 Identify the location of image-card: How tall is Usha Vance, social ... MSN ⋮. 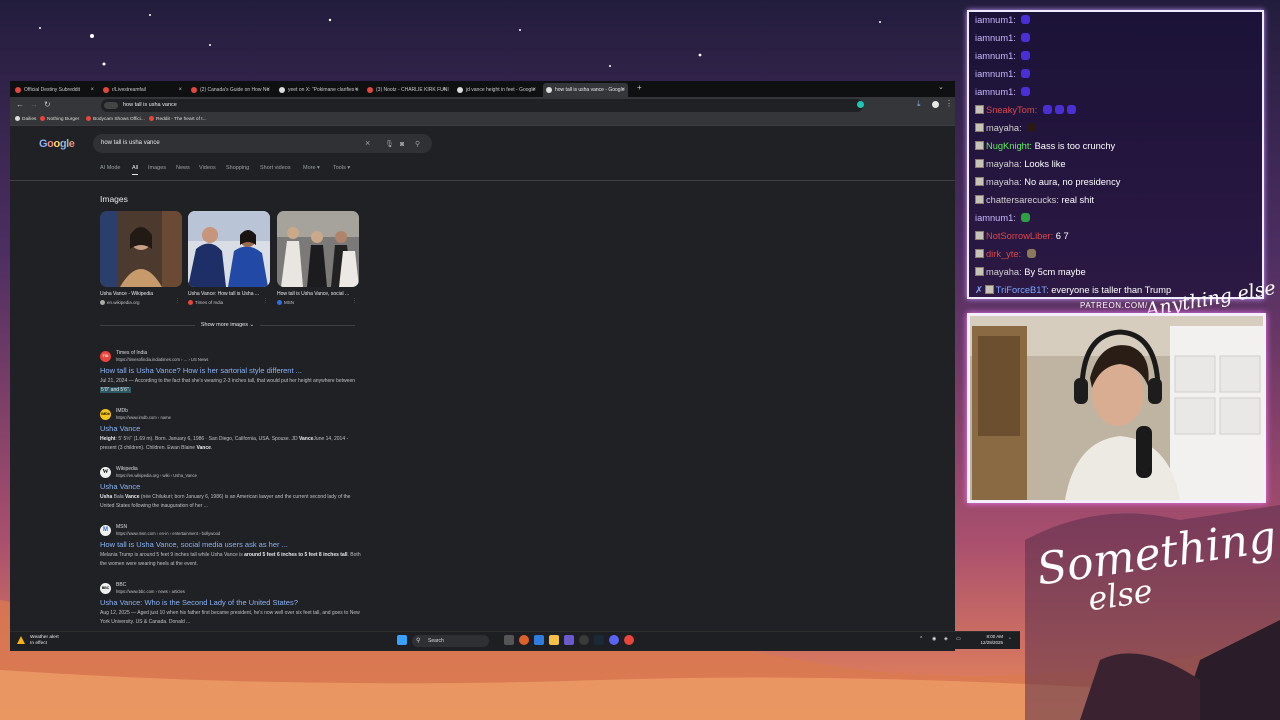
(318, 258).